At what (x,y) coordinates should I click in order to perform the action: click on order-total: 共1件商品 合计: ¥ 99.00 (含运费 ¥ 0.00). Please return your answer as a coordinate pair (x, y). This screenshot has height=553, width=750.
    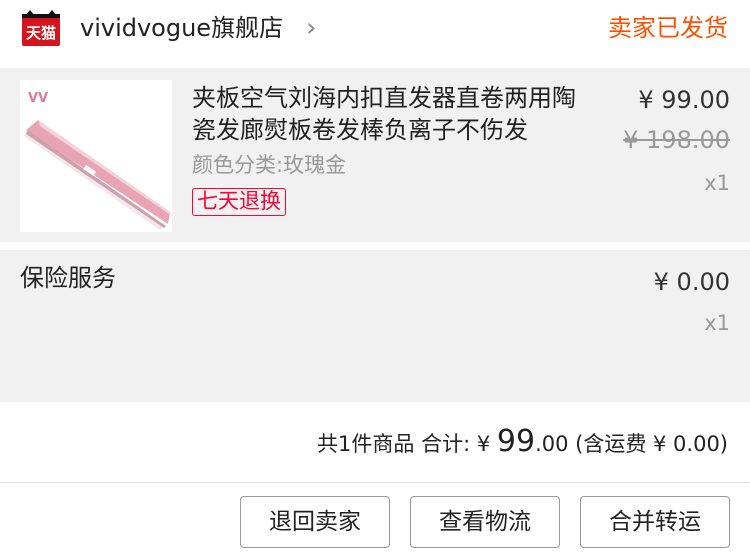
    Looking at the image, I should click on (522, 443).